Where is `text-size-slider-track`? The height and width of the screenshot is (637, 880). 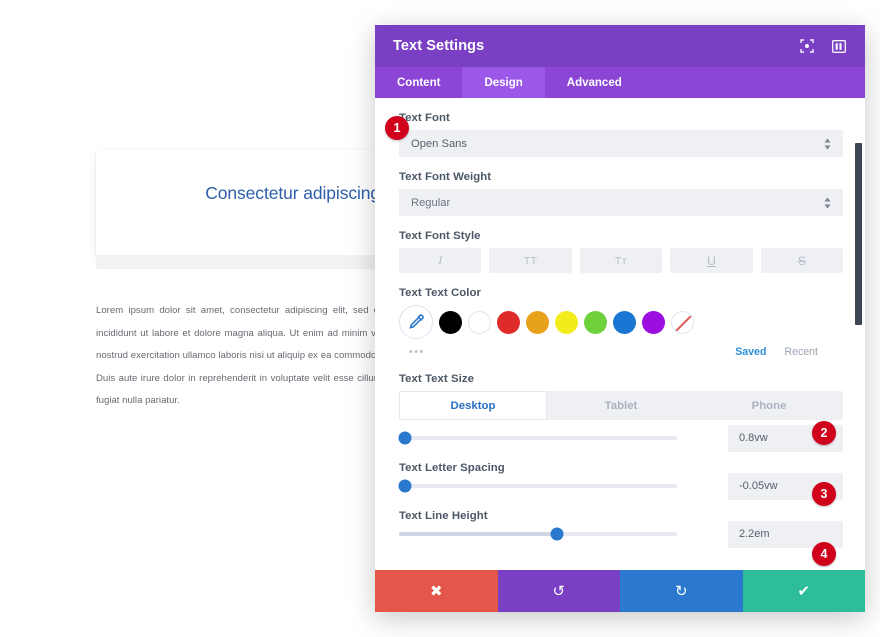 text-size-slider-track is located at coordinates (537, 438).